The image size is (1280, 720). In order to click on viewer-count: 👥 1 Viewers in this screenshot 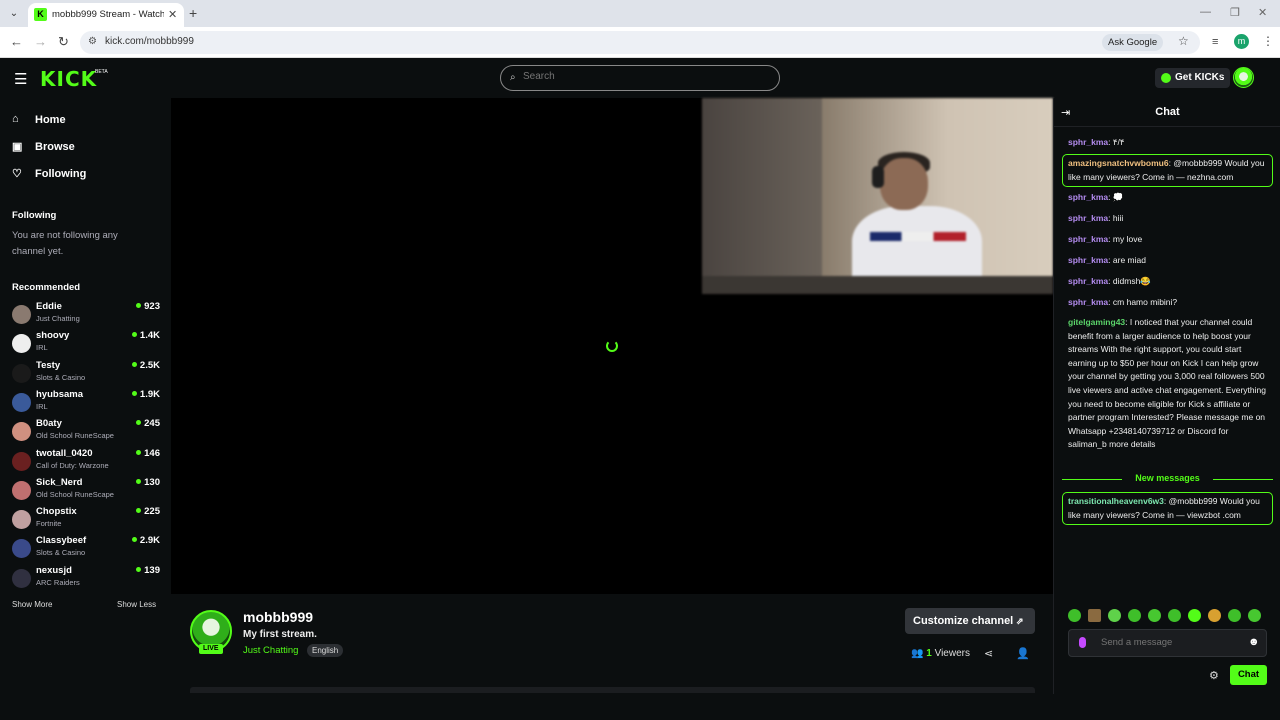, I will do `click(940, 653)`.